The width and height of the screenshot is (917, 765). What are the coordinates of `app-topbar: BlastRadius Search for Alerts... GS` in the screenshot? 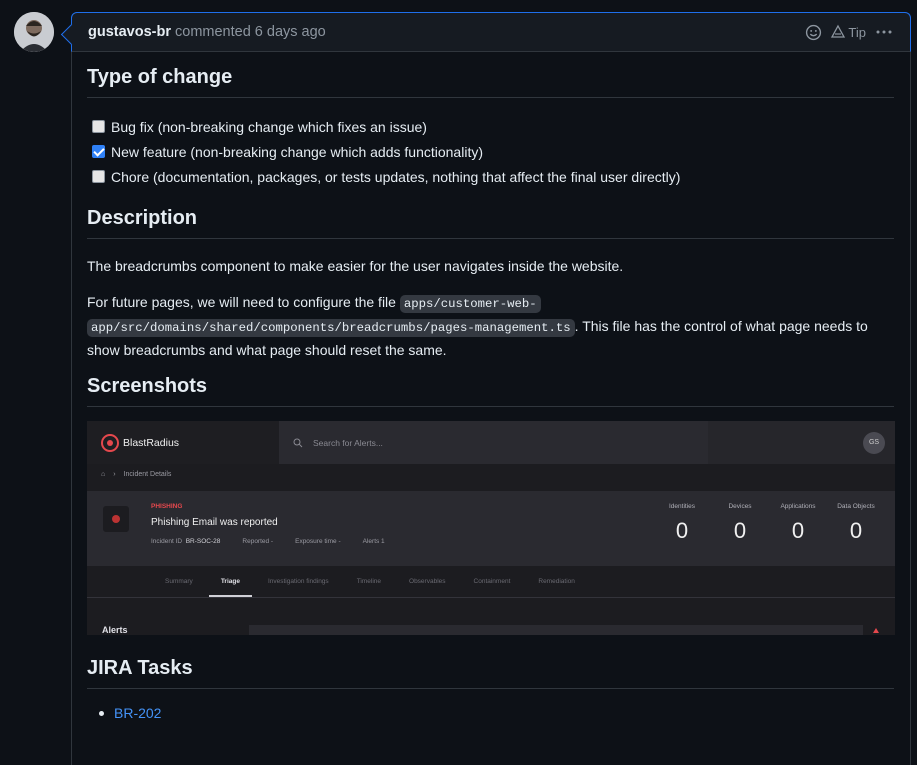 It's located at (491, 442).